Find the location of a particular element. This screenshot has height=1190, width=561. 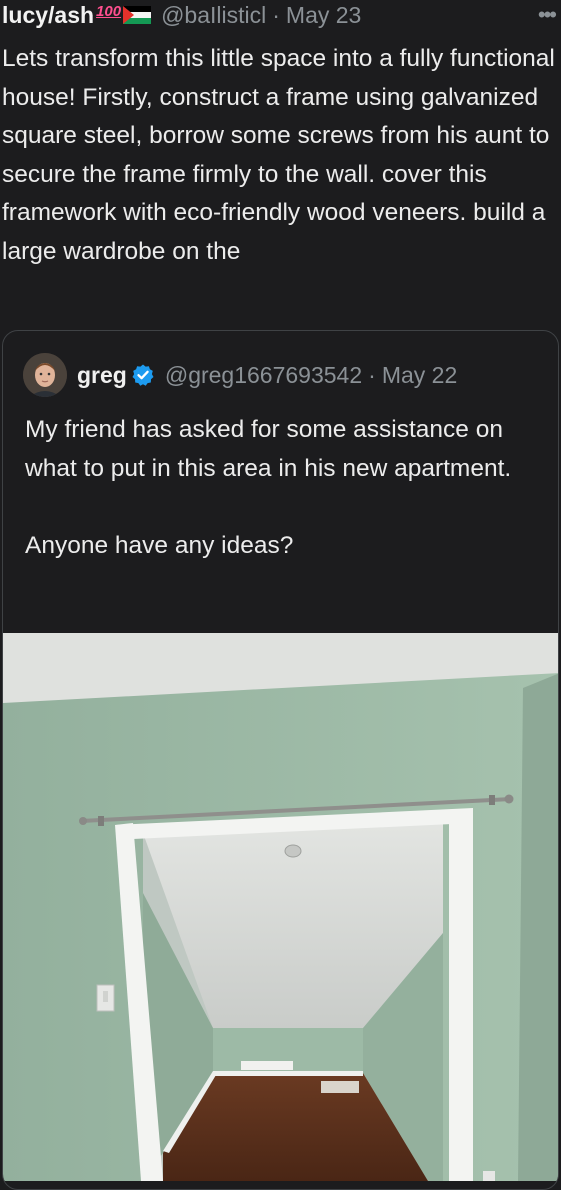

tweet-header: lucy/ash 100 @baIlisticl · May 23 is located at coordinates (280, 15).